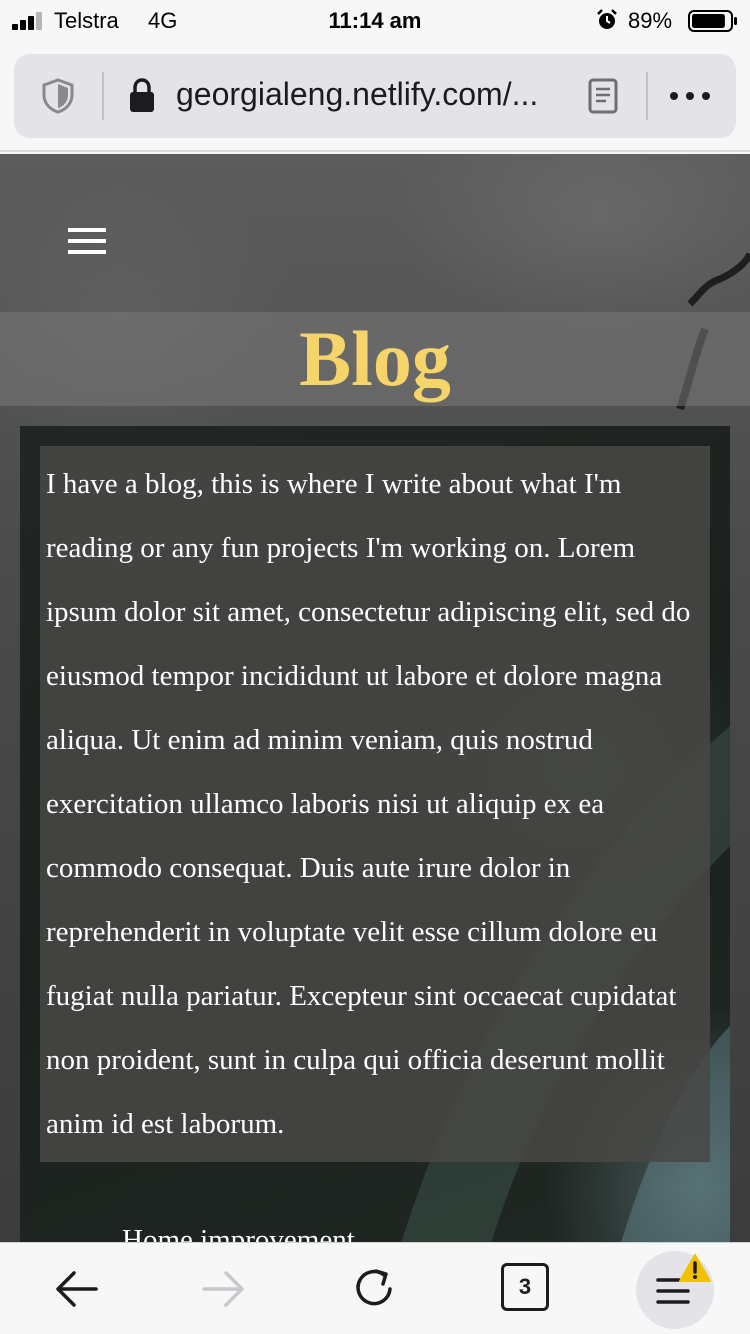 The image size is (750, 1334). Describe the element at coordinates (603, 96) in the screenshot. I see `reader-view-icon` at that location.